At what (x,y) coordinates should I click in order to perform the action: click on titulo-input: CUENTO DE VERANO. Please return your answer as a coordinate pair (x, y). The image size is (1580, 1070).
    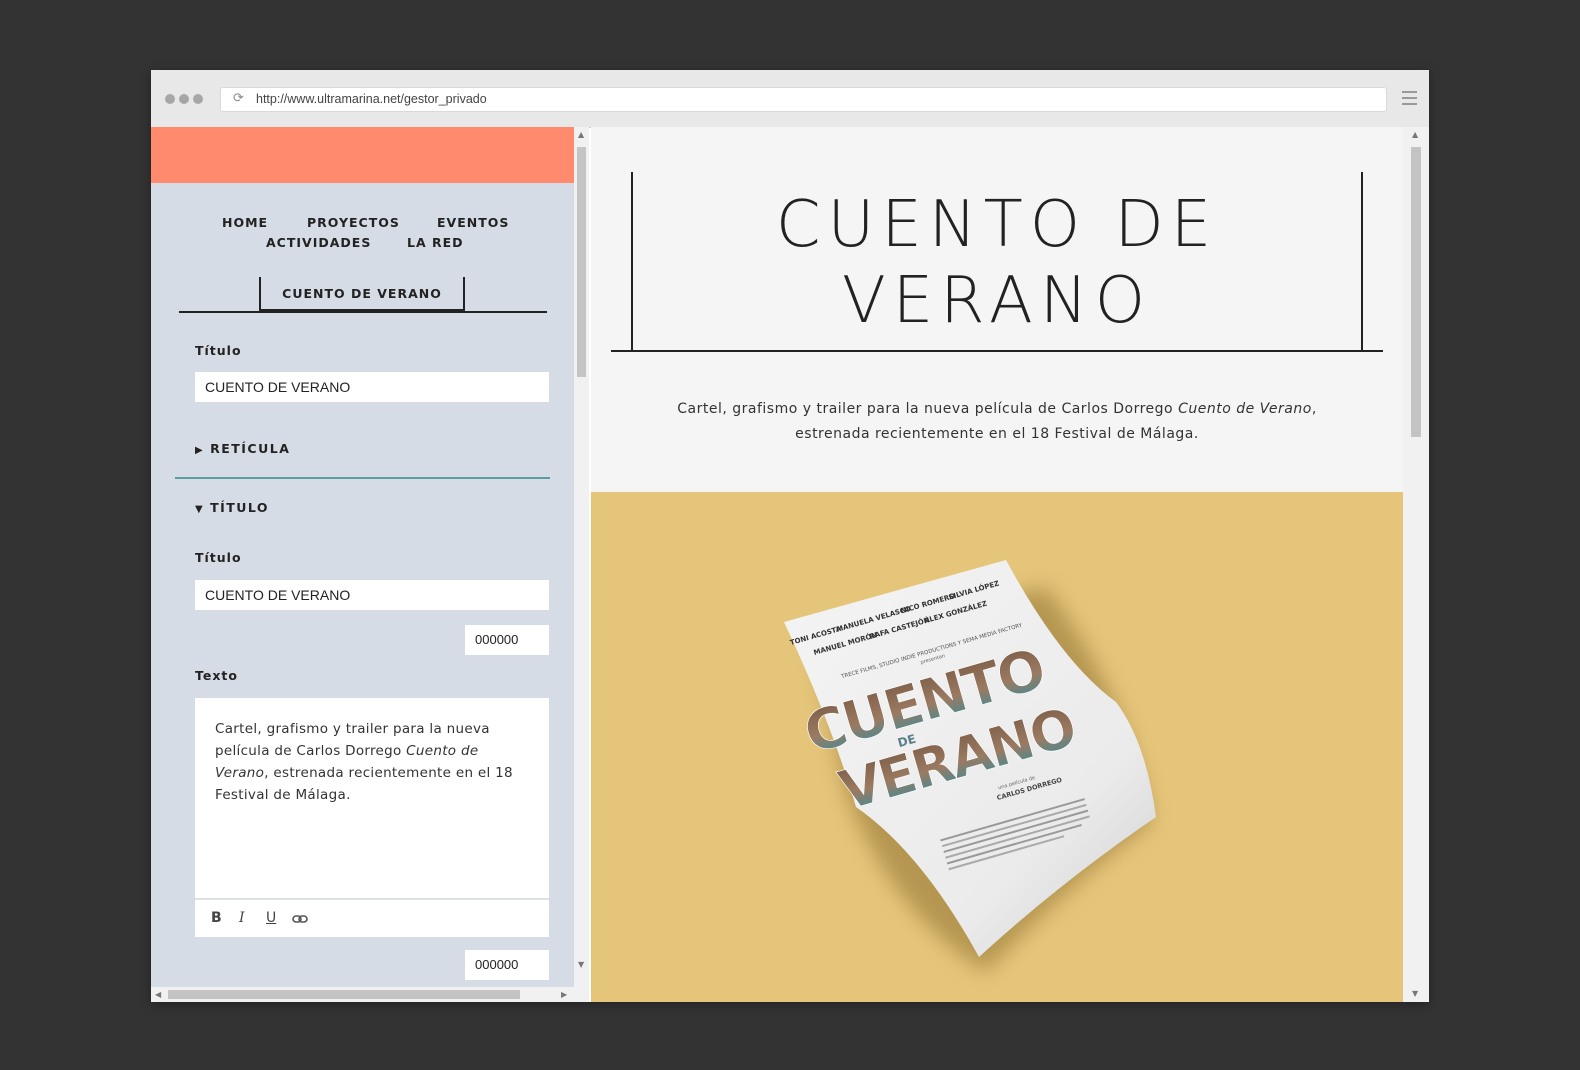
    Looking at the image, I should click on (372, 595).